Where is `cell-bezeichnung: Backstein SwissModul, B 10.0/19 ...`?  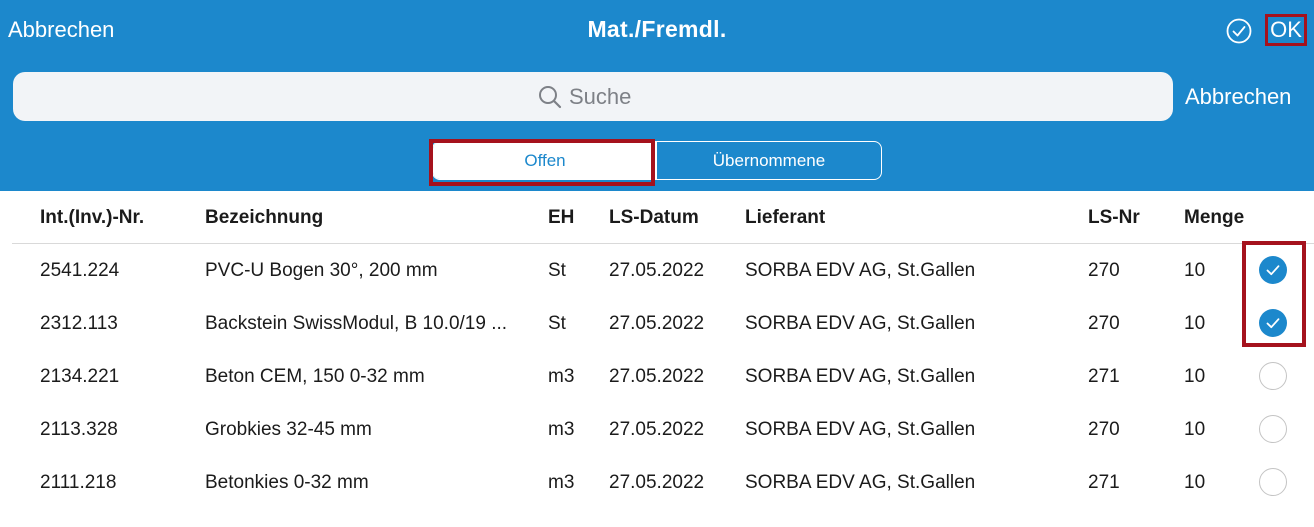 cell-bezeichnung: Backstein SwissModul, B 10.0/19 ... is located at coordinates (356, 323).